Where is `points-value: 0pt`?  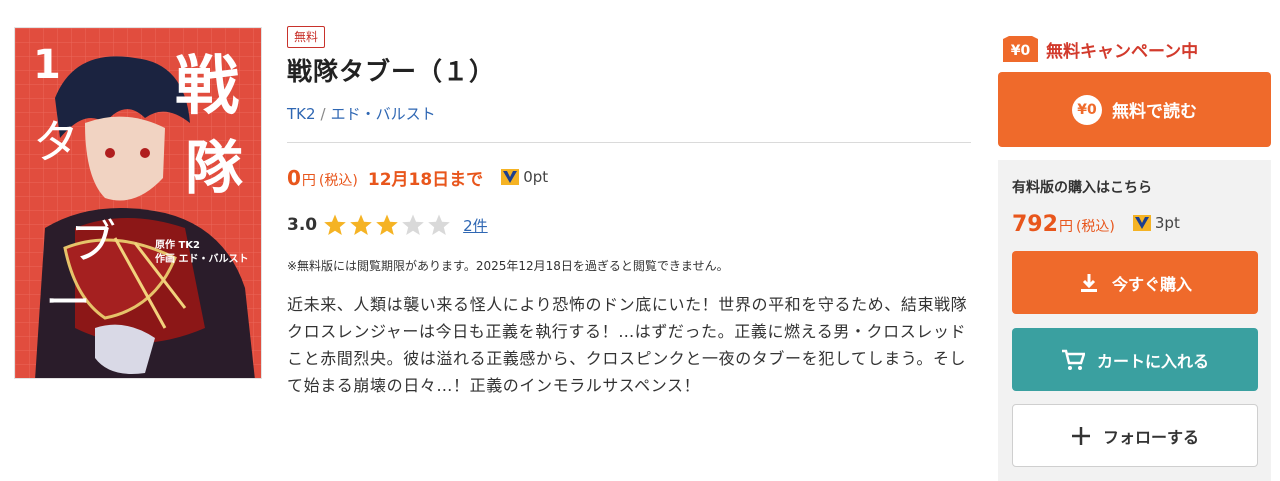 points-value: 0pt is located at coordinates (536, 177).